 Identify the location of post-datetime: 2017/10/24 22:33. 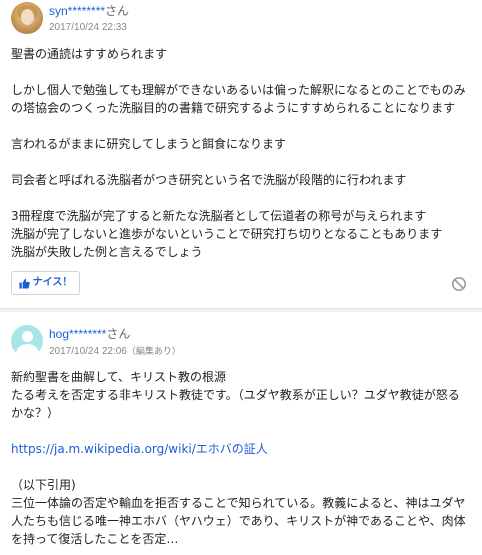
(88, 27).